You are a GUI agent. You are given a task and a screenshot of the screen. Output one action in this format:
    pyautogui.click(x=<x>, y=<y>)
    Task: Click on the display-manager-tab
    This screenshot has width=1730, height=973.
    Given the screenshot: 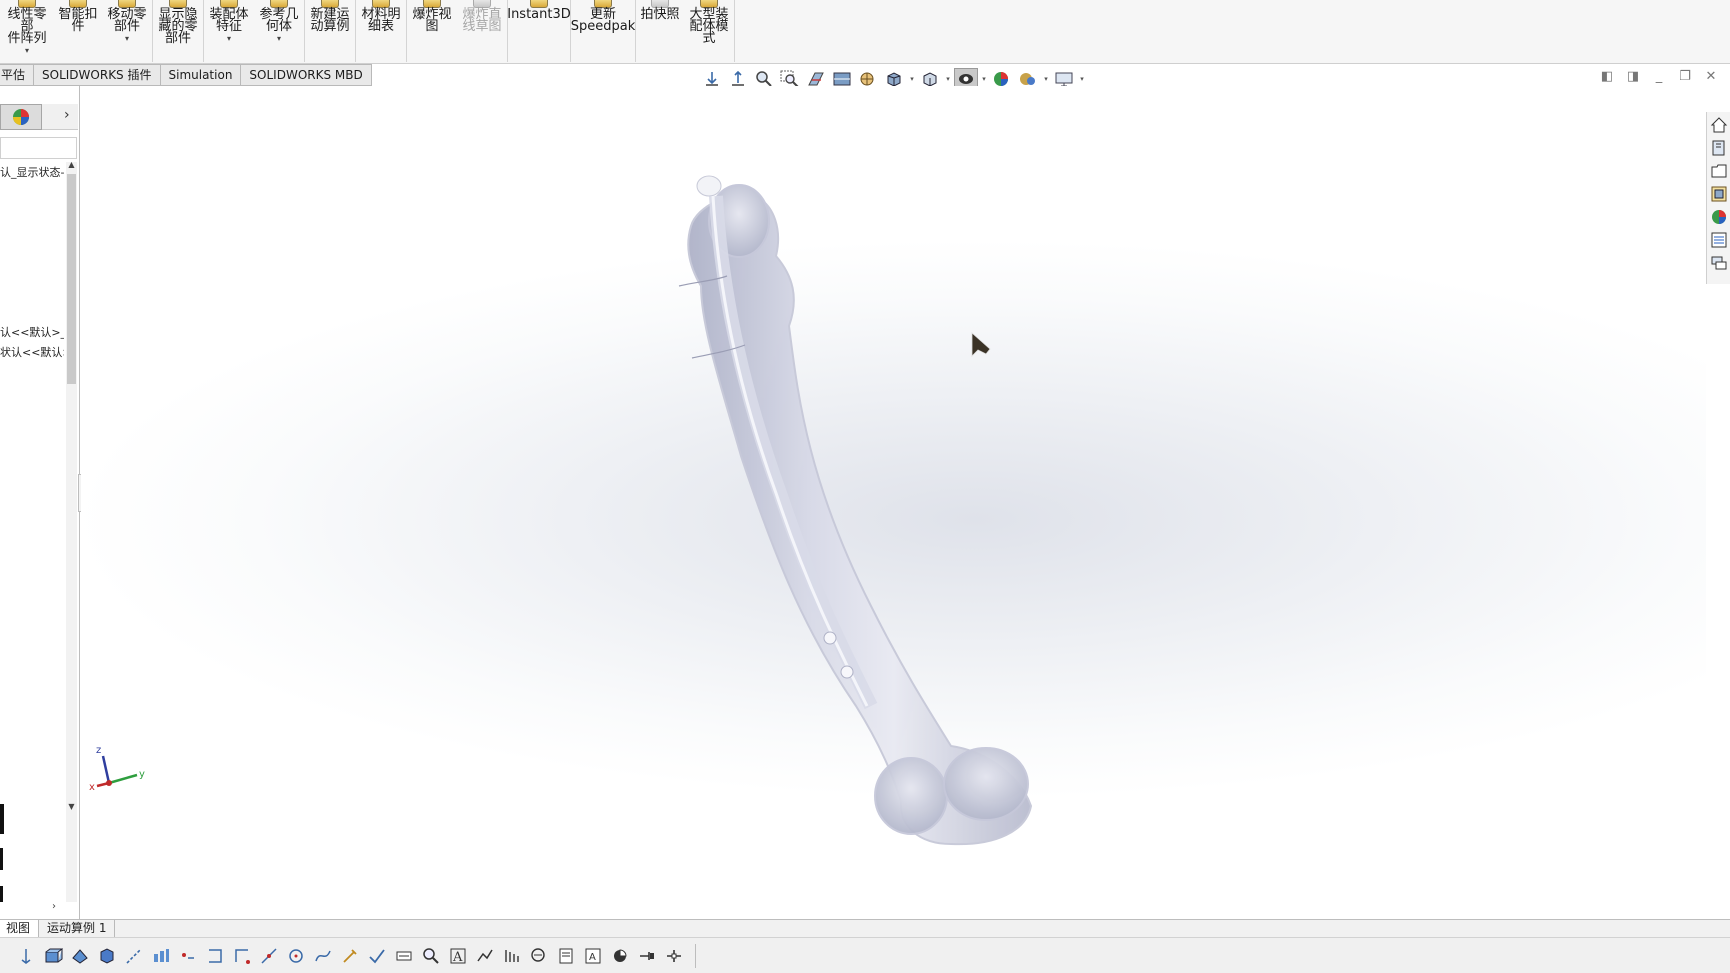 What is the action you would take?
    pyautogui.click(x=21, y=117)
    